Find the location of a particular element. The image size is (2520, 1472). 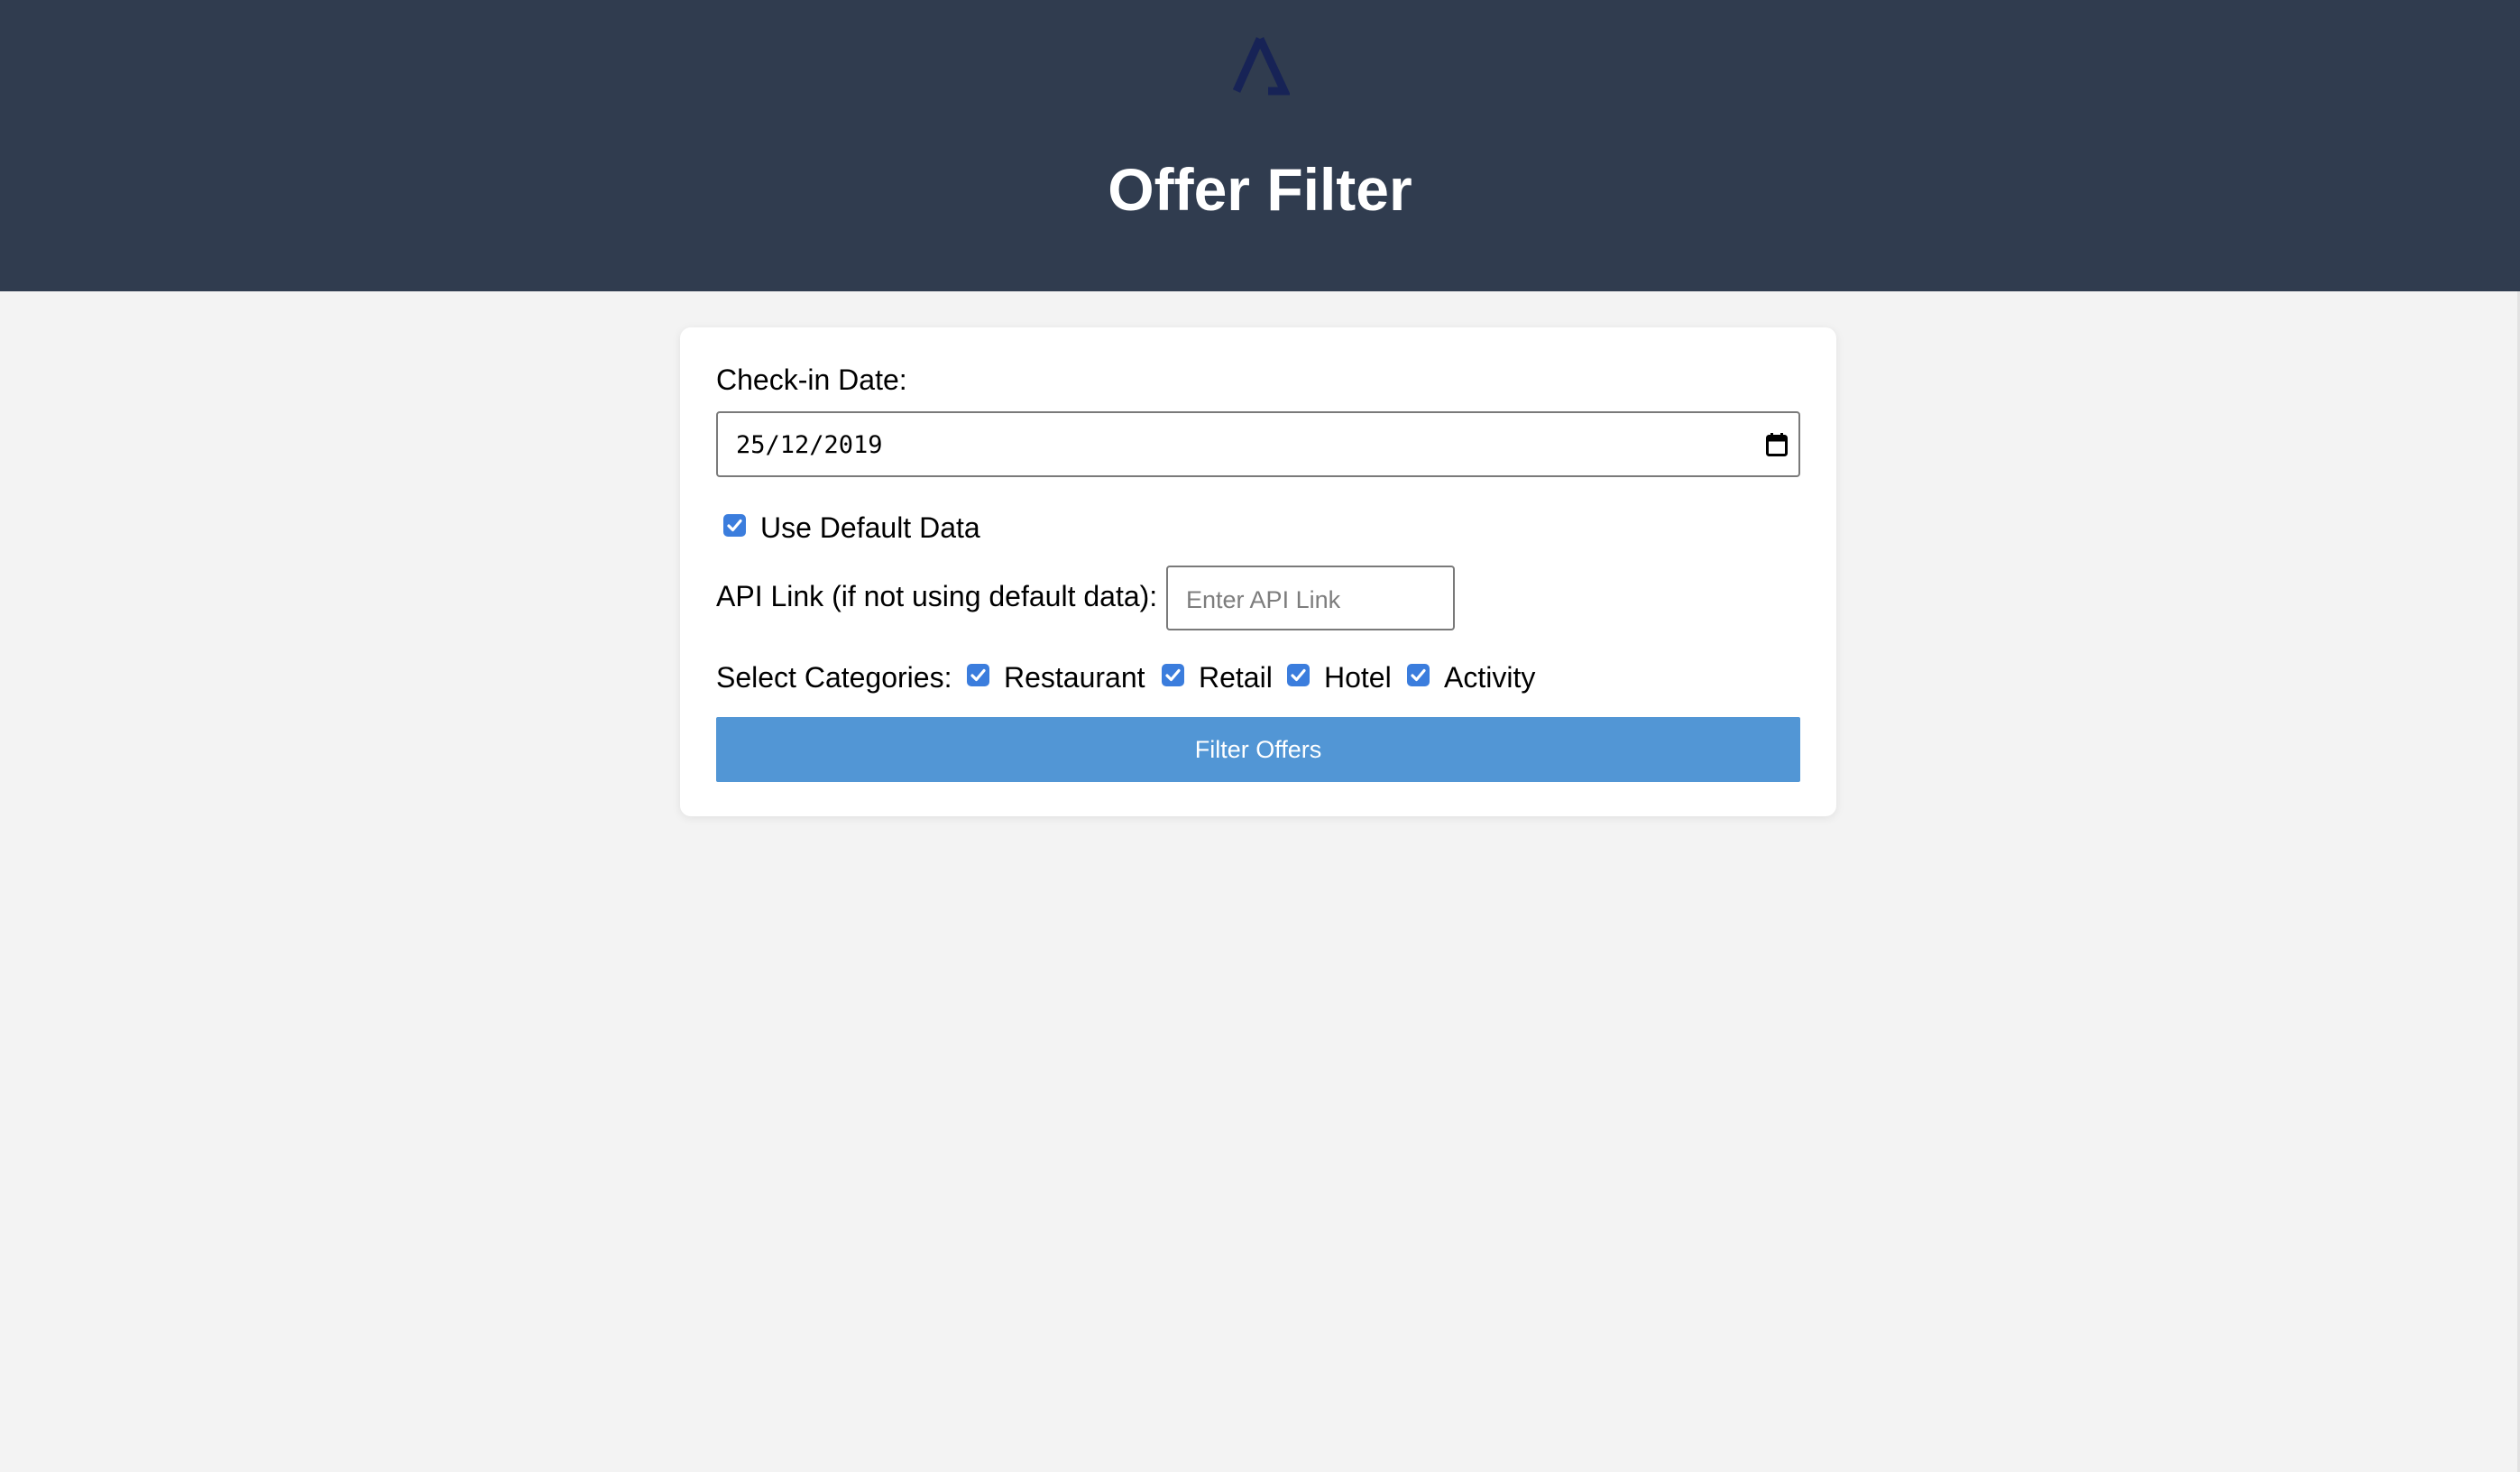

use-default-data-label: Use Default Data is located at coordinates (870, 527).